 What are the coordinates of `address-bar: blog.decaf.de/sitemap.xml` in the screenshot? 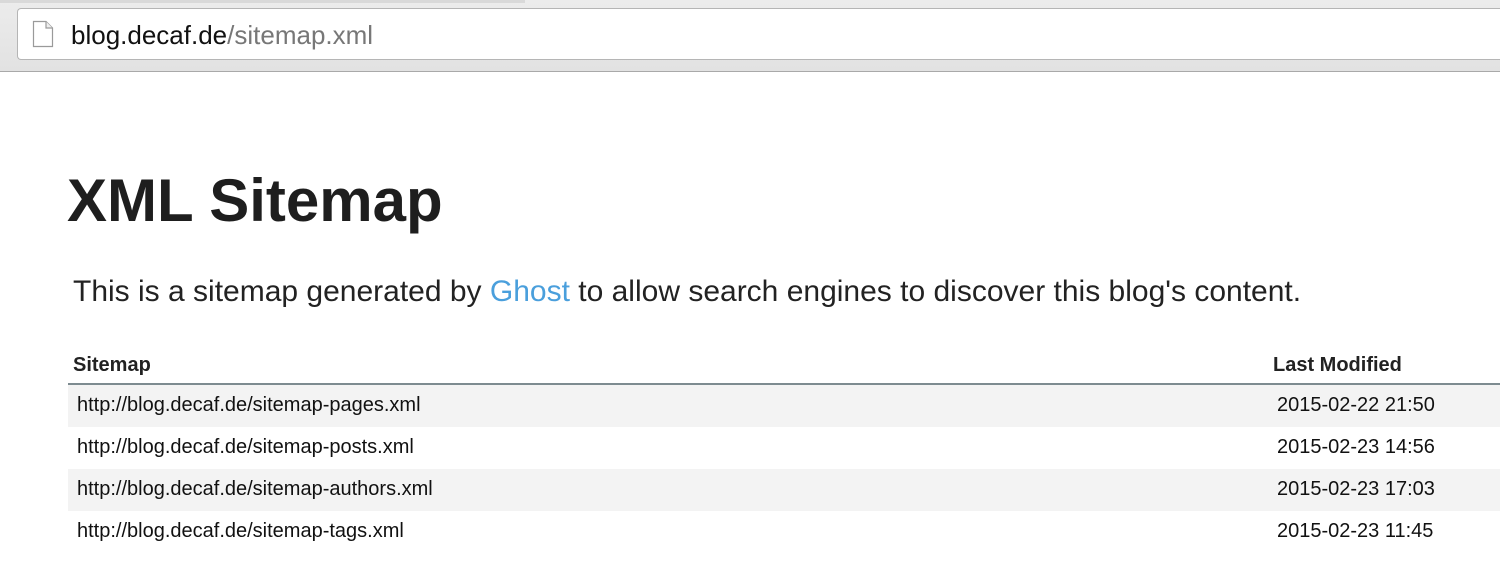 It's located at (758, 34).